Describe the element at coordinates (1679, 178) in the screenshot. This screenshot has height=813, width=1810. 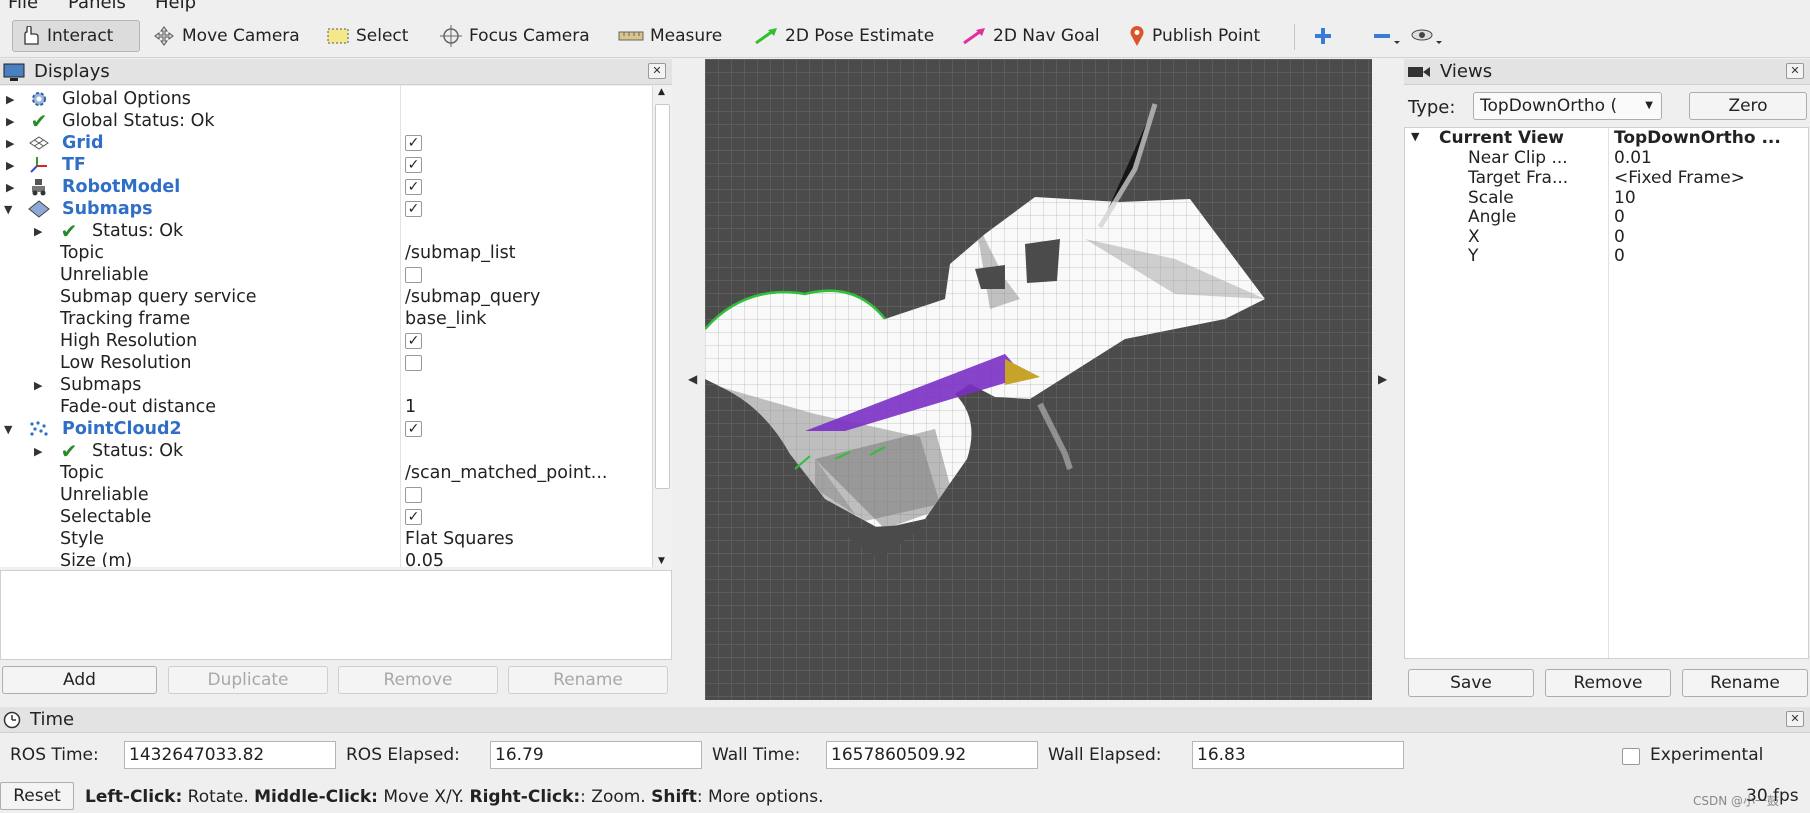
I see `view-prop-value: <Fixed Frame>` at that location.